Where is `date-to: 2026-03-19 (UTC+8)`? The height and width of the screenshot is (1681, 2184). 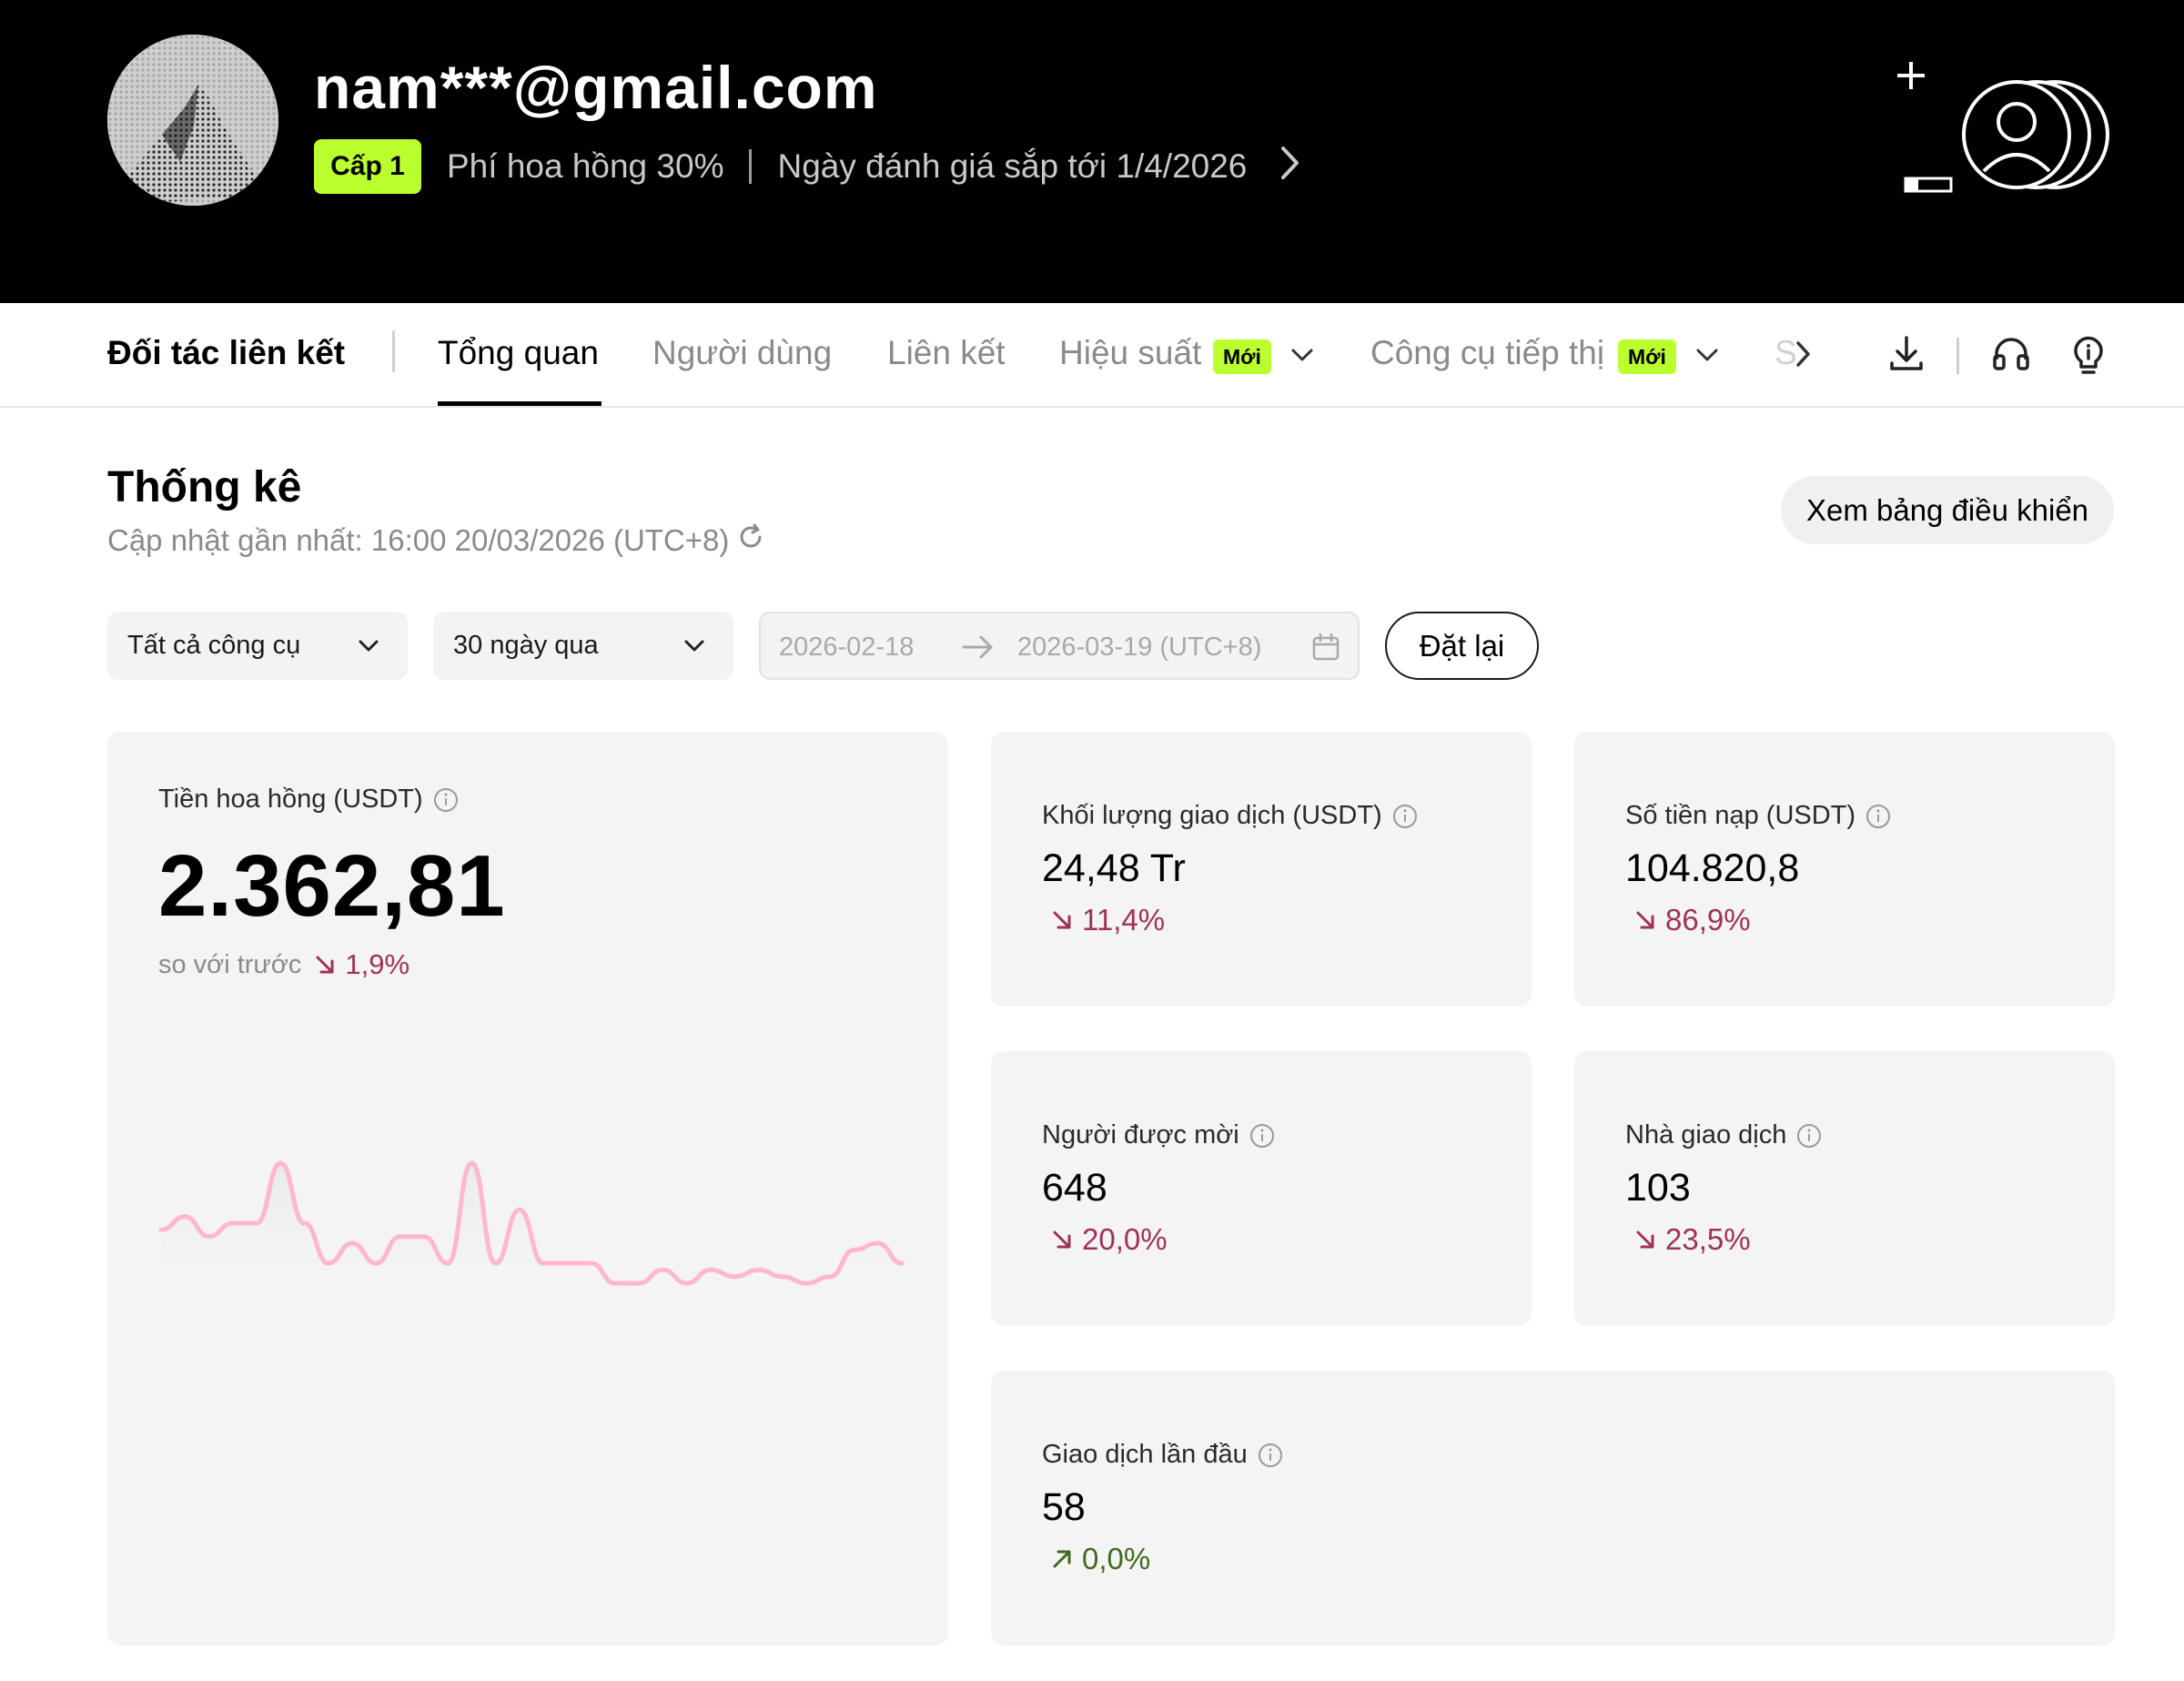 date-to: 2026-03-19 (UTC+8) is located at coordinates (1139, 648).